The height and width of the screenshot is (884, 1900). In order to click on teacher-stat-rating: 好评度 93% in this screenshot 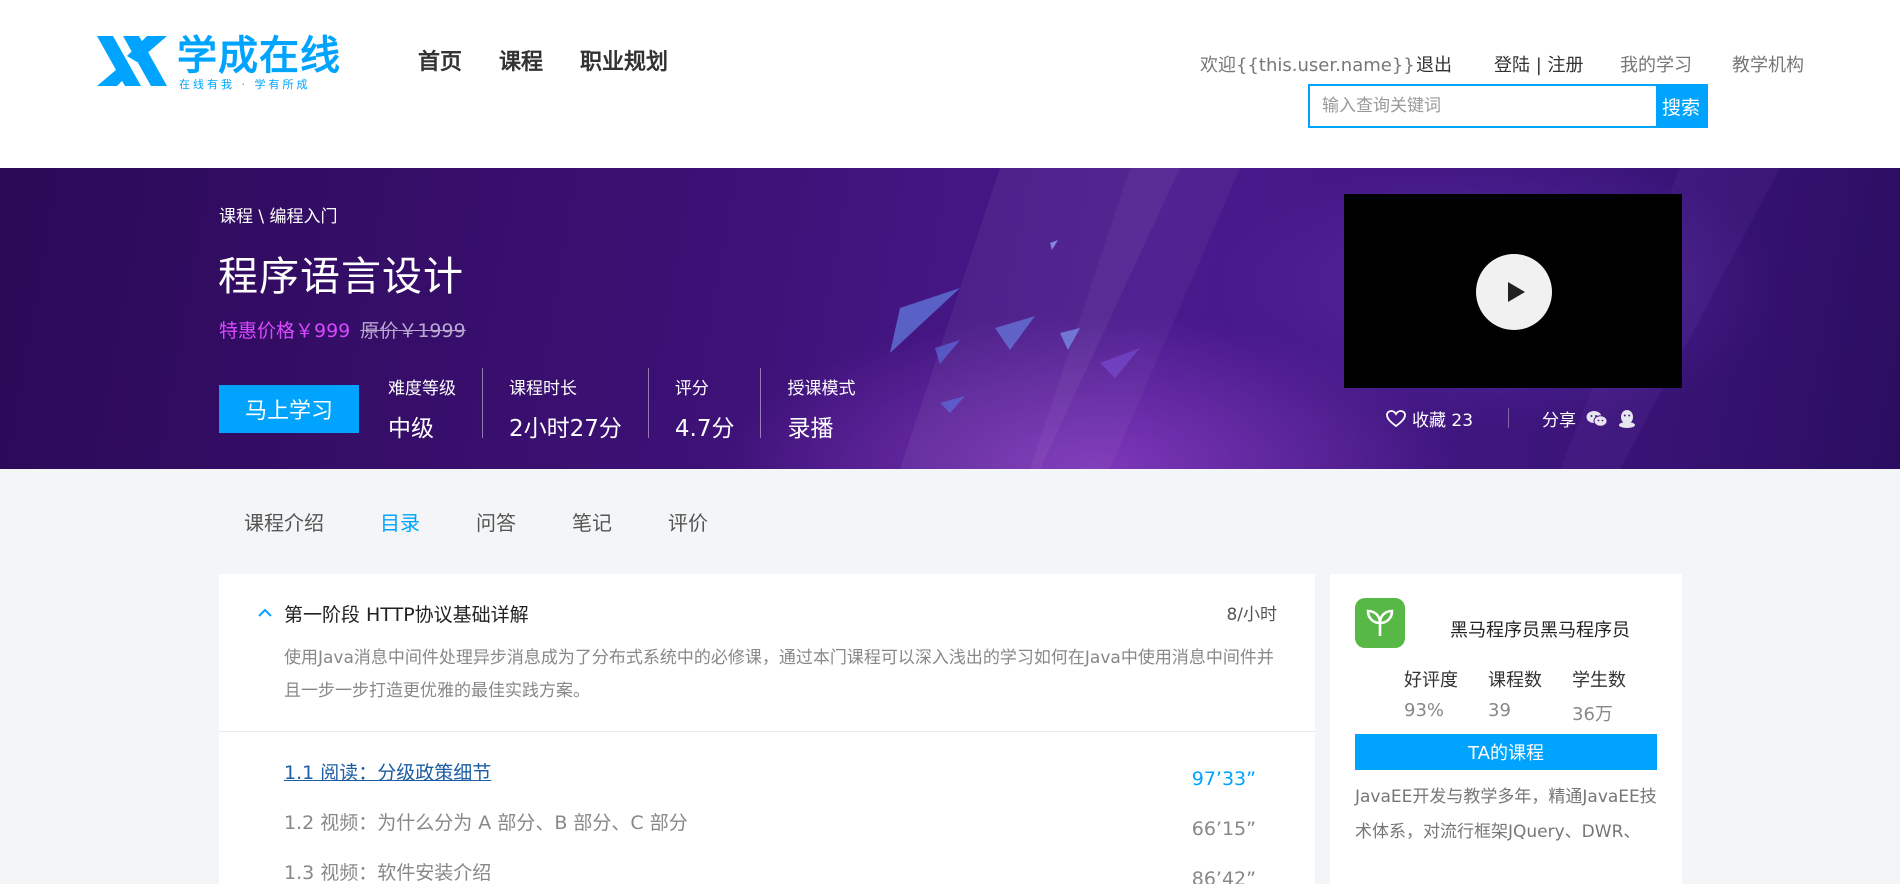, I will do `click(1446, 696)`.